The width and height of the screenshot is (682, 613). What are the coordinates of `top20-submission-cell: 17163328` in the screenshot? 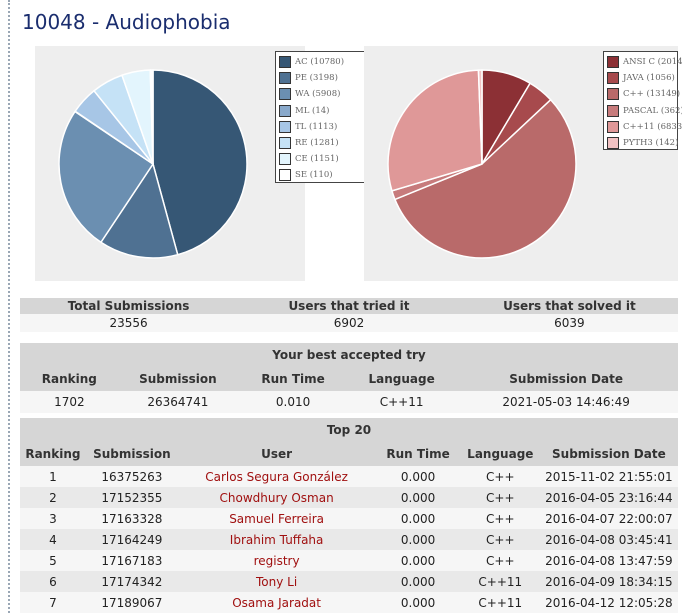 It's located at (131, 518).